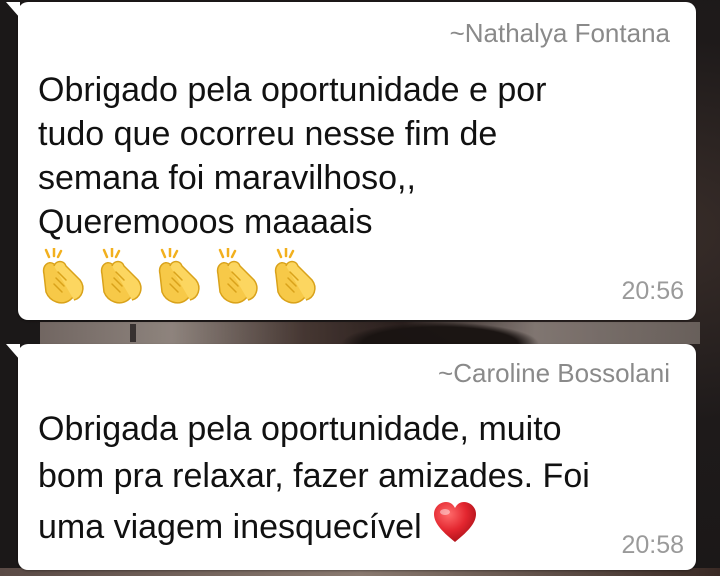 This screenshot has width=720, height=576. I want to click on message-line-last: uma viagem inesquecível, so click(358, 525).